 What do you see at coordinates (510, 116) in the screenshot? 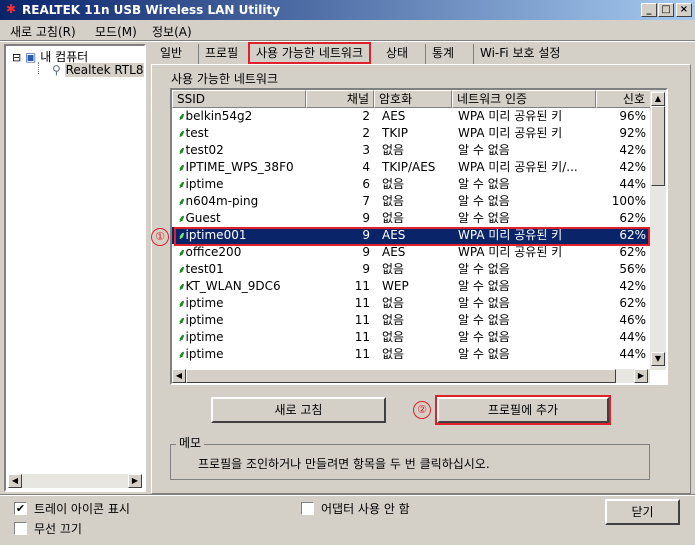
I see `cell-auth: WPA 미리 공유된 키` at bounding box center [510, 116].